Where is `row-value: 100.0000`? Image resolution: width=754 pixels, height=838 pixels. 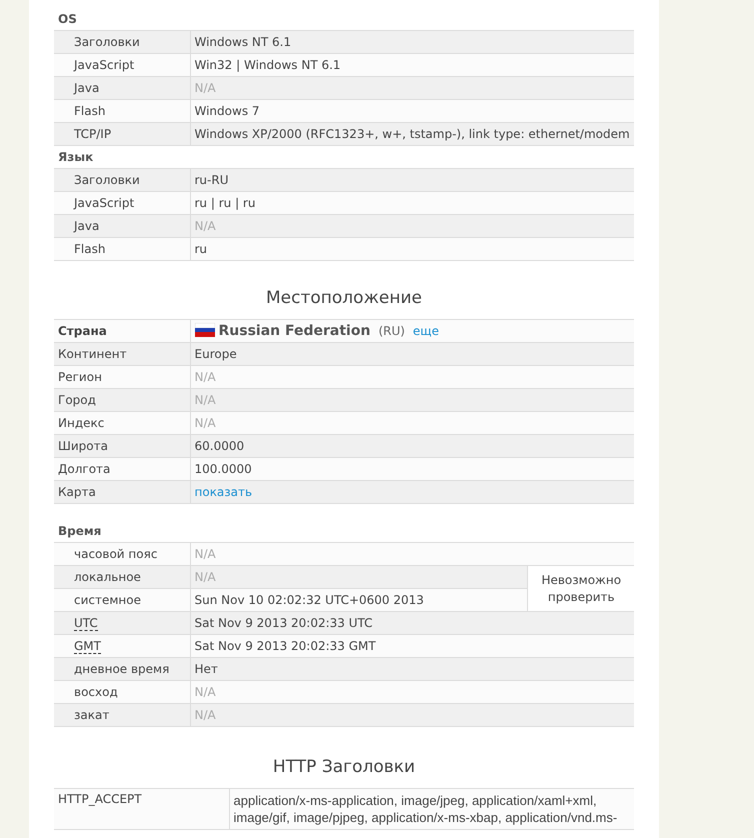 row-value: 100.0000 is located at coordinates (223, 469).